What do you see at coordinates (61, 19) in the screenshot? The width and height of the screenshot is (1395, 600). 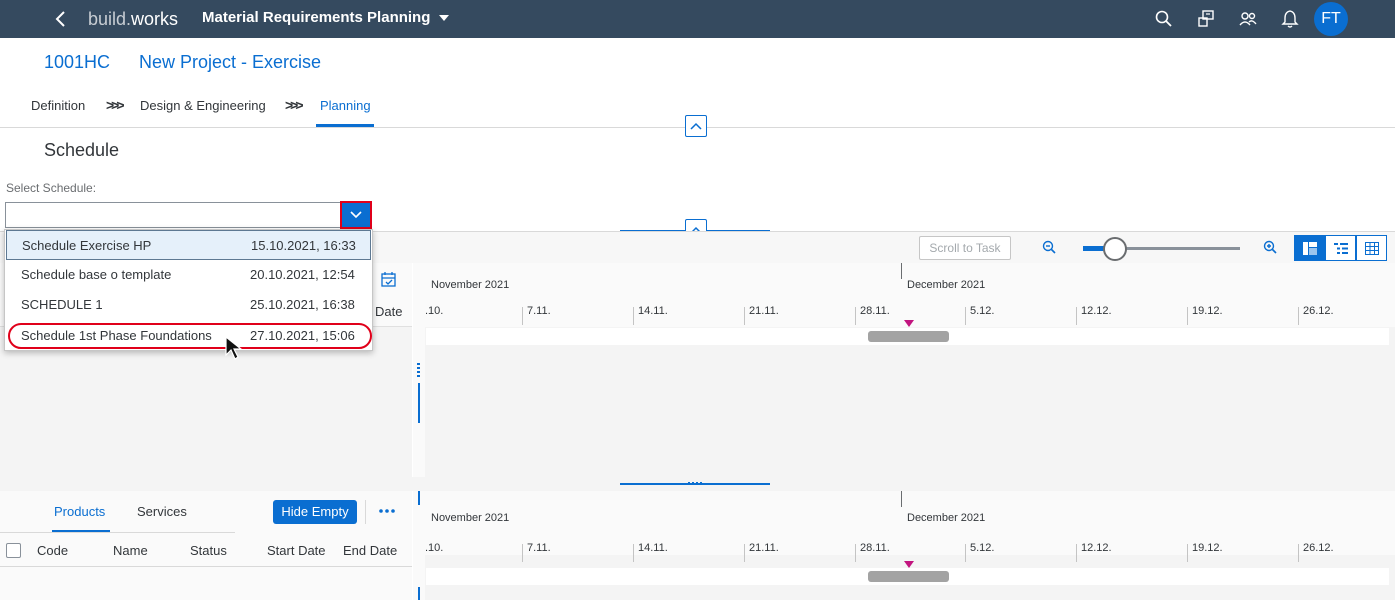 I see `back-icon` at bounding box center [61, 19].